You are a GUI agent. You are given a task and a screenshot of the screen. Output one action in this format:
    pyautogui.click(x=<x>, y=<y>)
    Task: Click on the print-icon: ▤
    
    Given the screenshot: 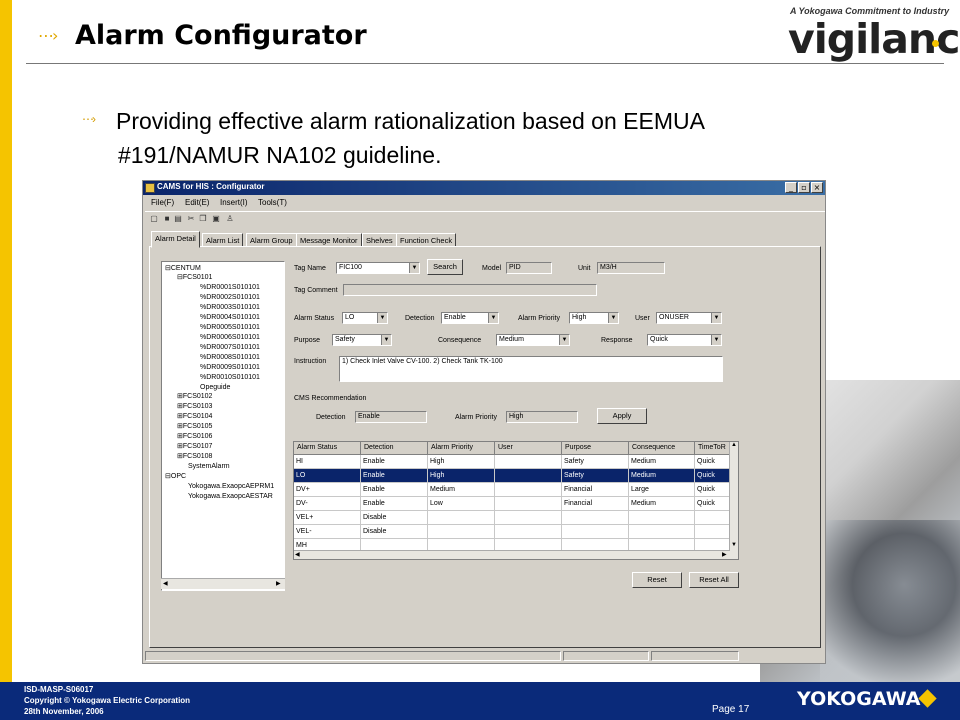 What is the action you would take?
    pyautogui.click(x=178, y=219)
    